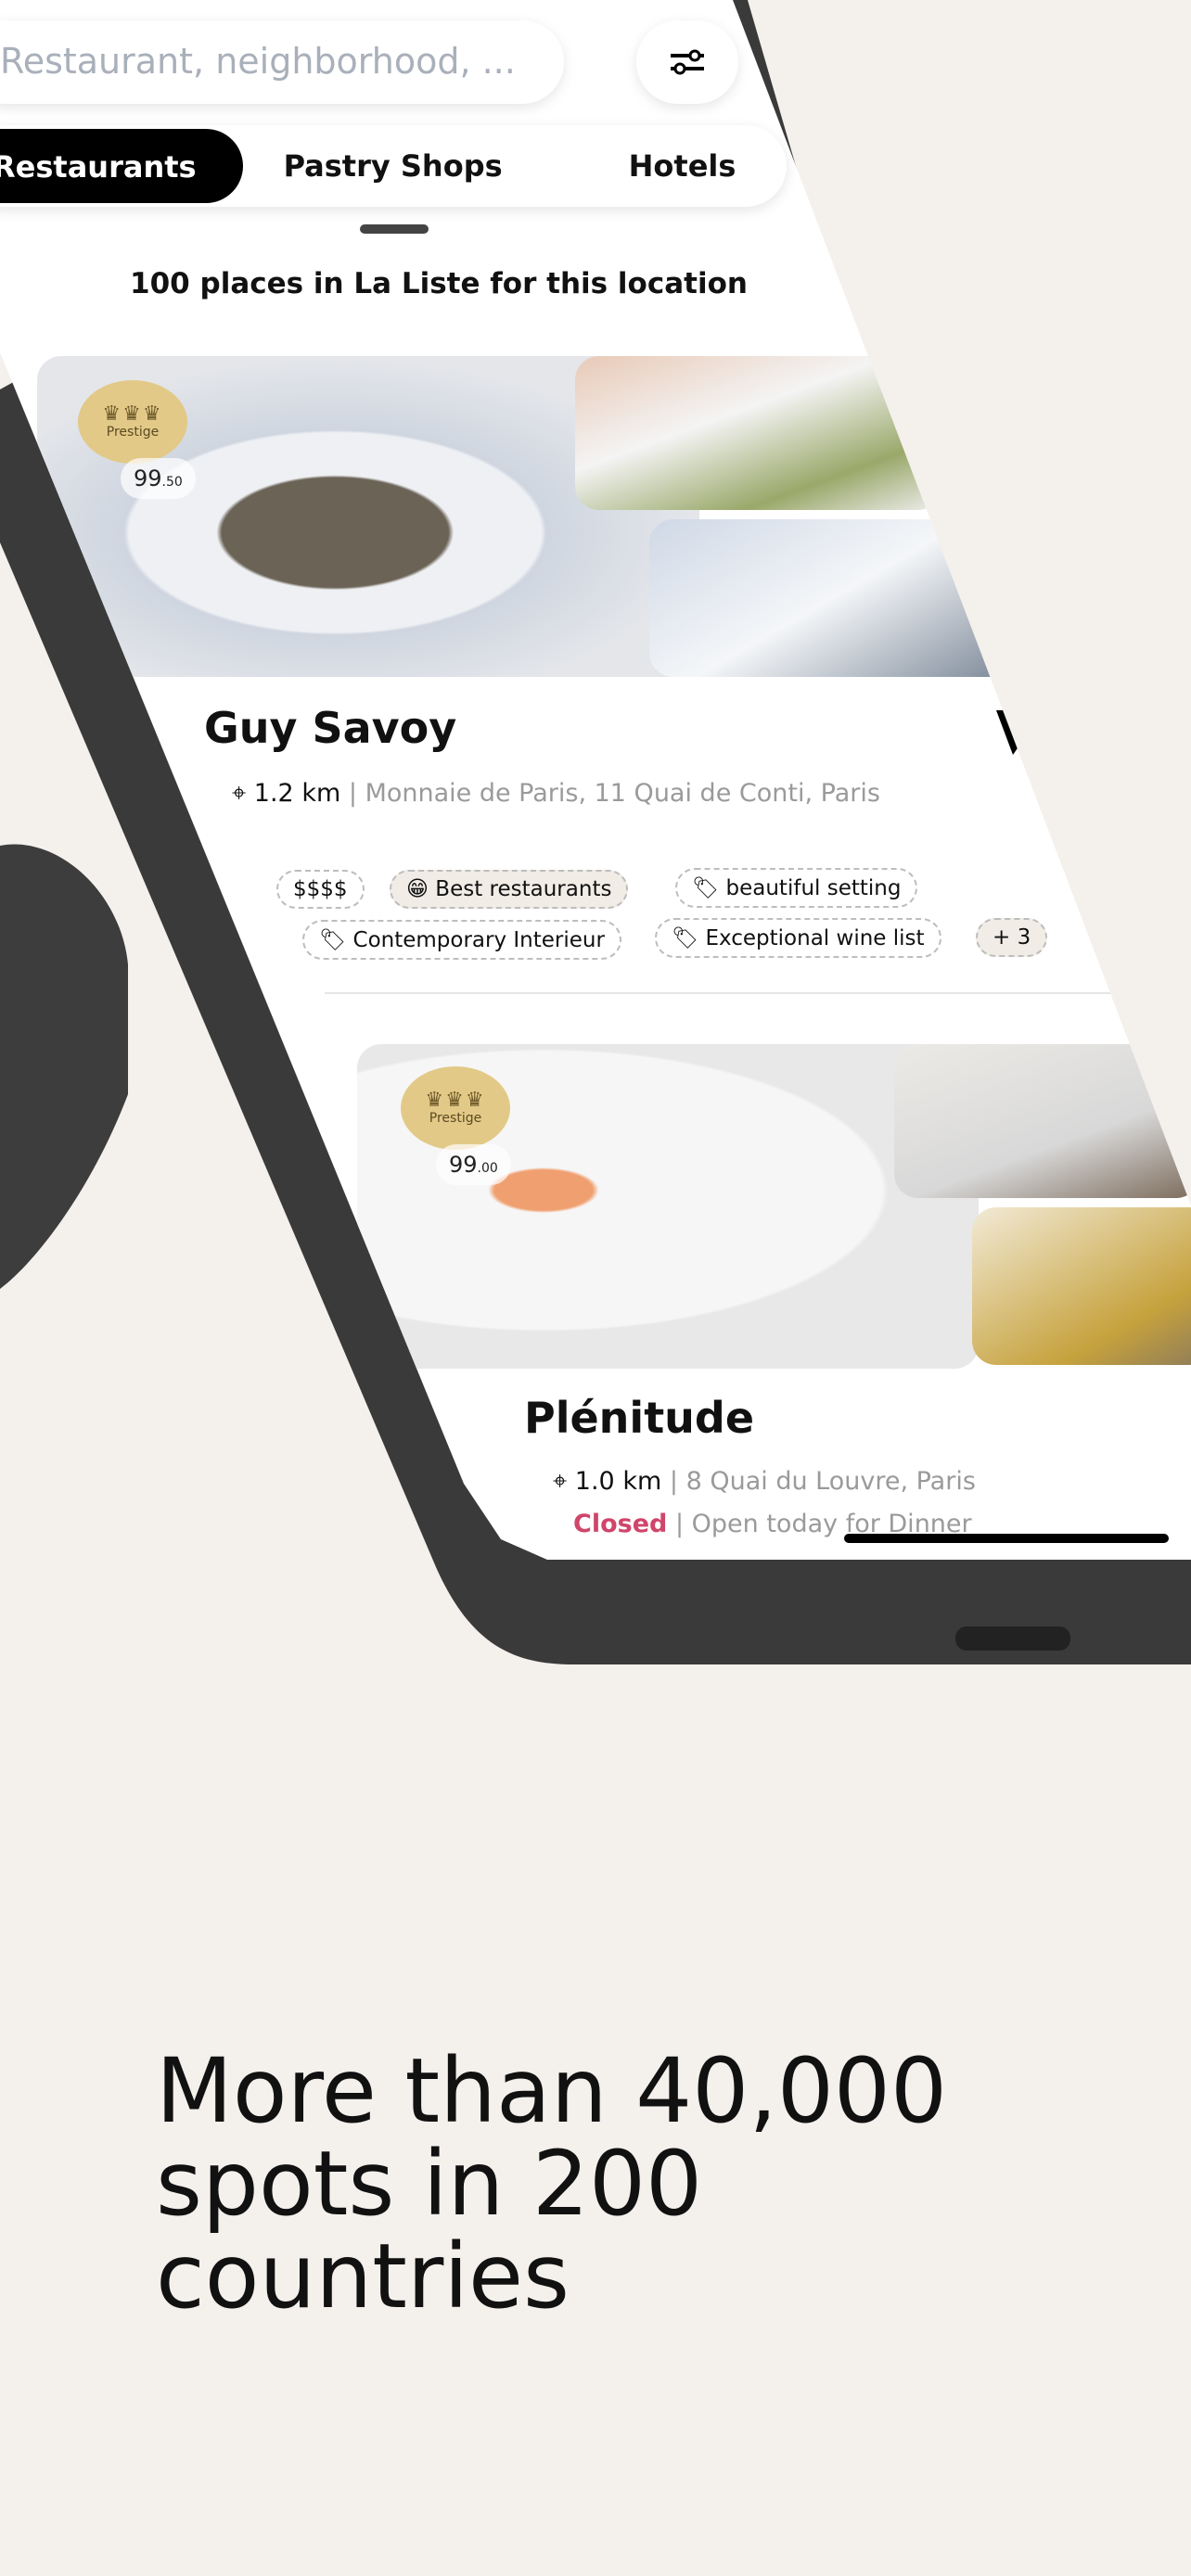  I want to click on tab-hotels: Hotels, so click(682, 166).